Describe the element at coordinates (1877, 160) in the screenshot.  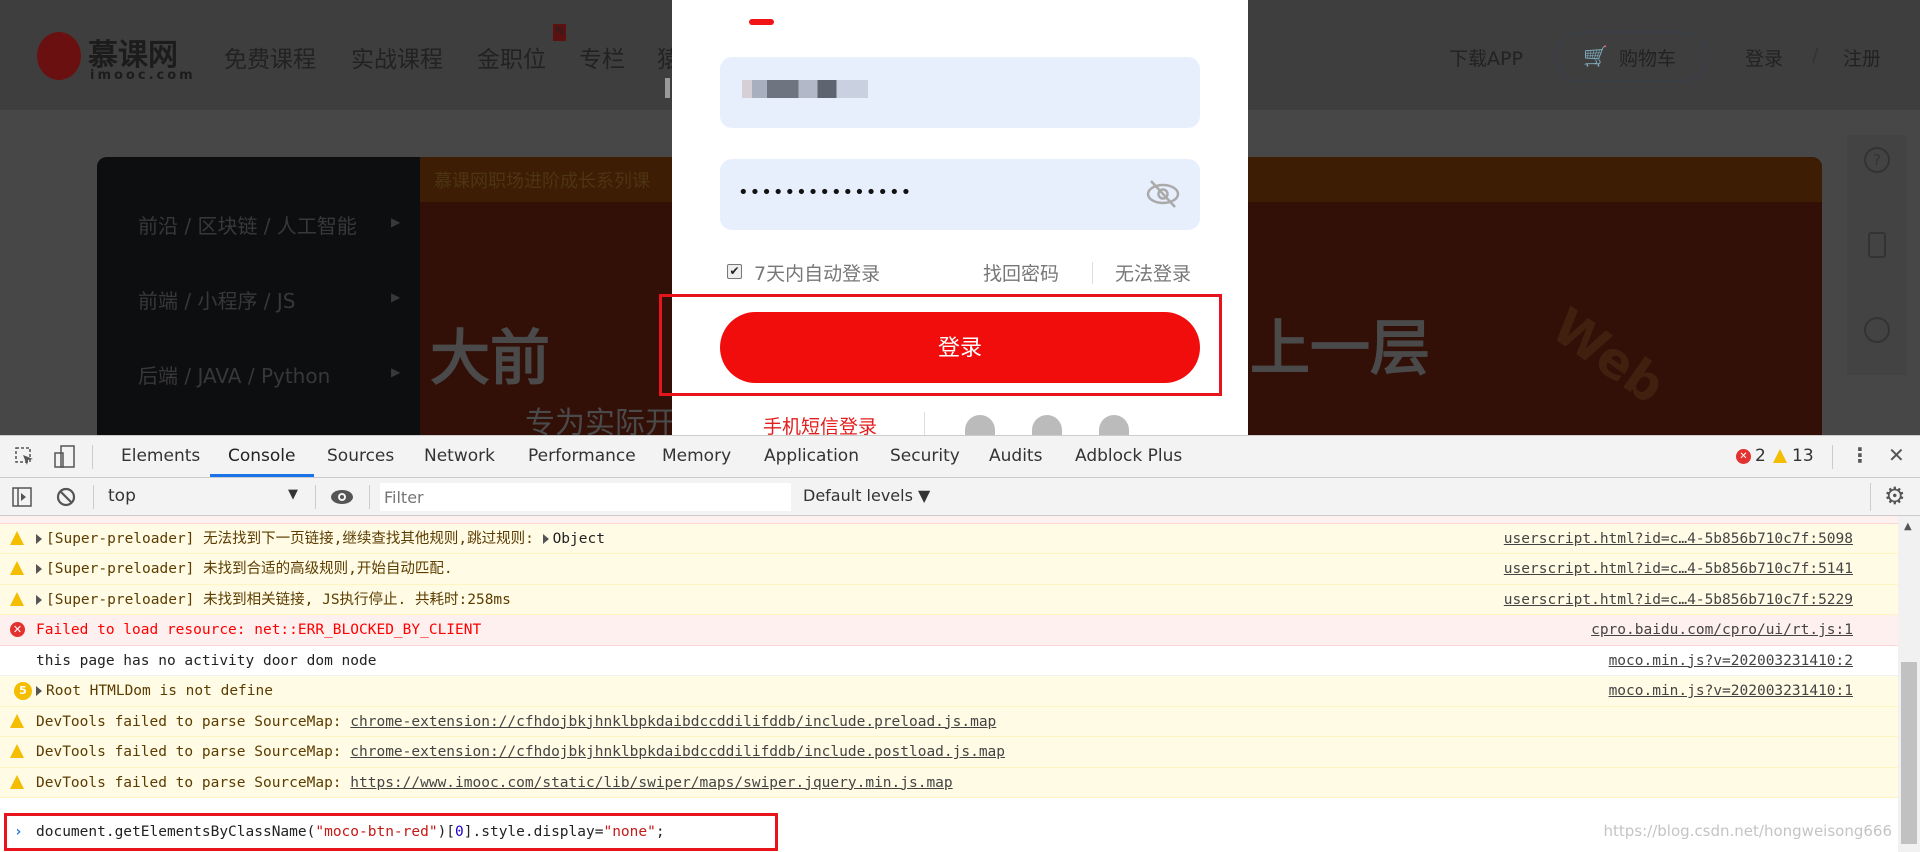
I see `help-icon: ?` at that location.